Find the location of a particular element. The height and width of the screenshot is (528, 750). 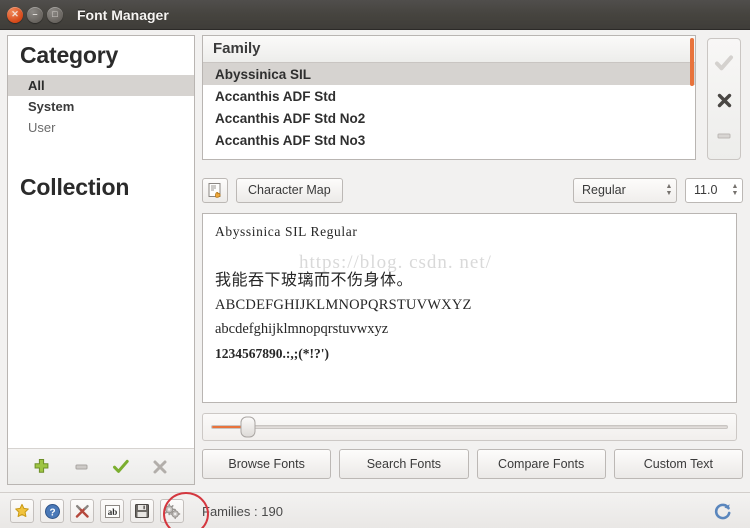

character-map-button: Character Map is located at coordinates (289, 190).